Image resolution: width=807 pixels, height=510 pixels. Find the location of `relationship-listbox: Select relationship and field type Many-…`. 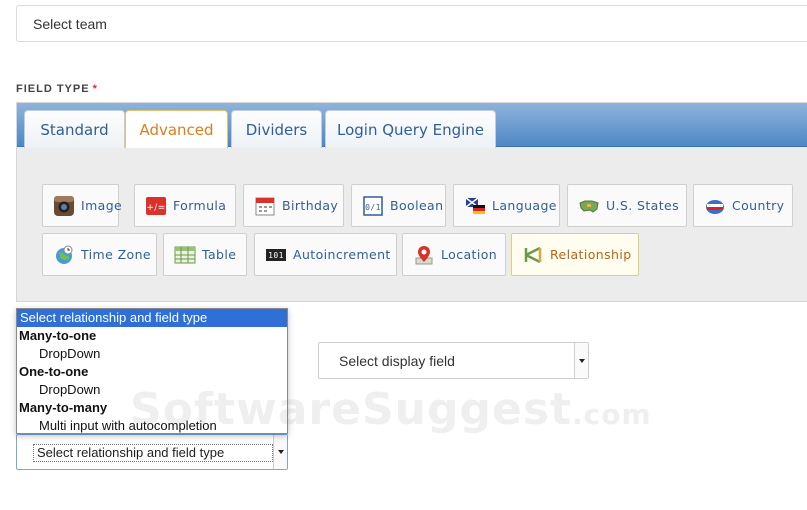

relationship-listbox: Select relationship and field type Many-… is located at coordinates (152, 371).